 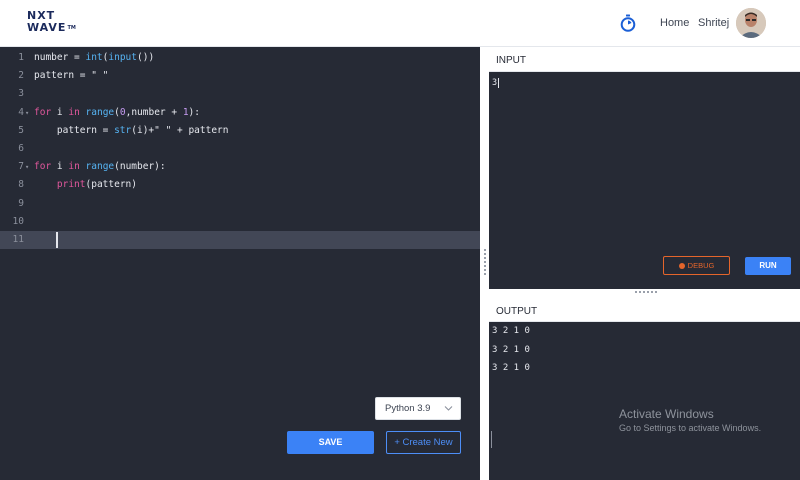 I want to click on code-text: pattern = str(i)+" " + pattern, so click(x=131, y=131).